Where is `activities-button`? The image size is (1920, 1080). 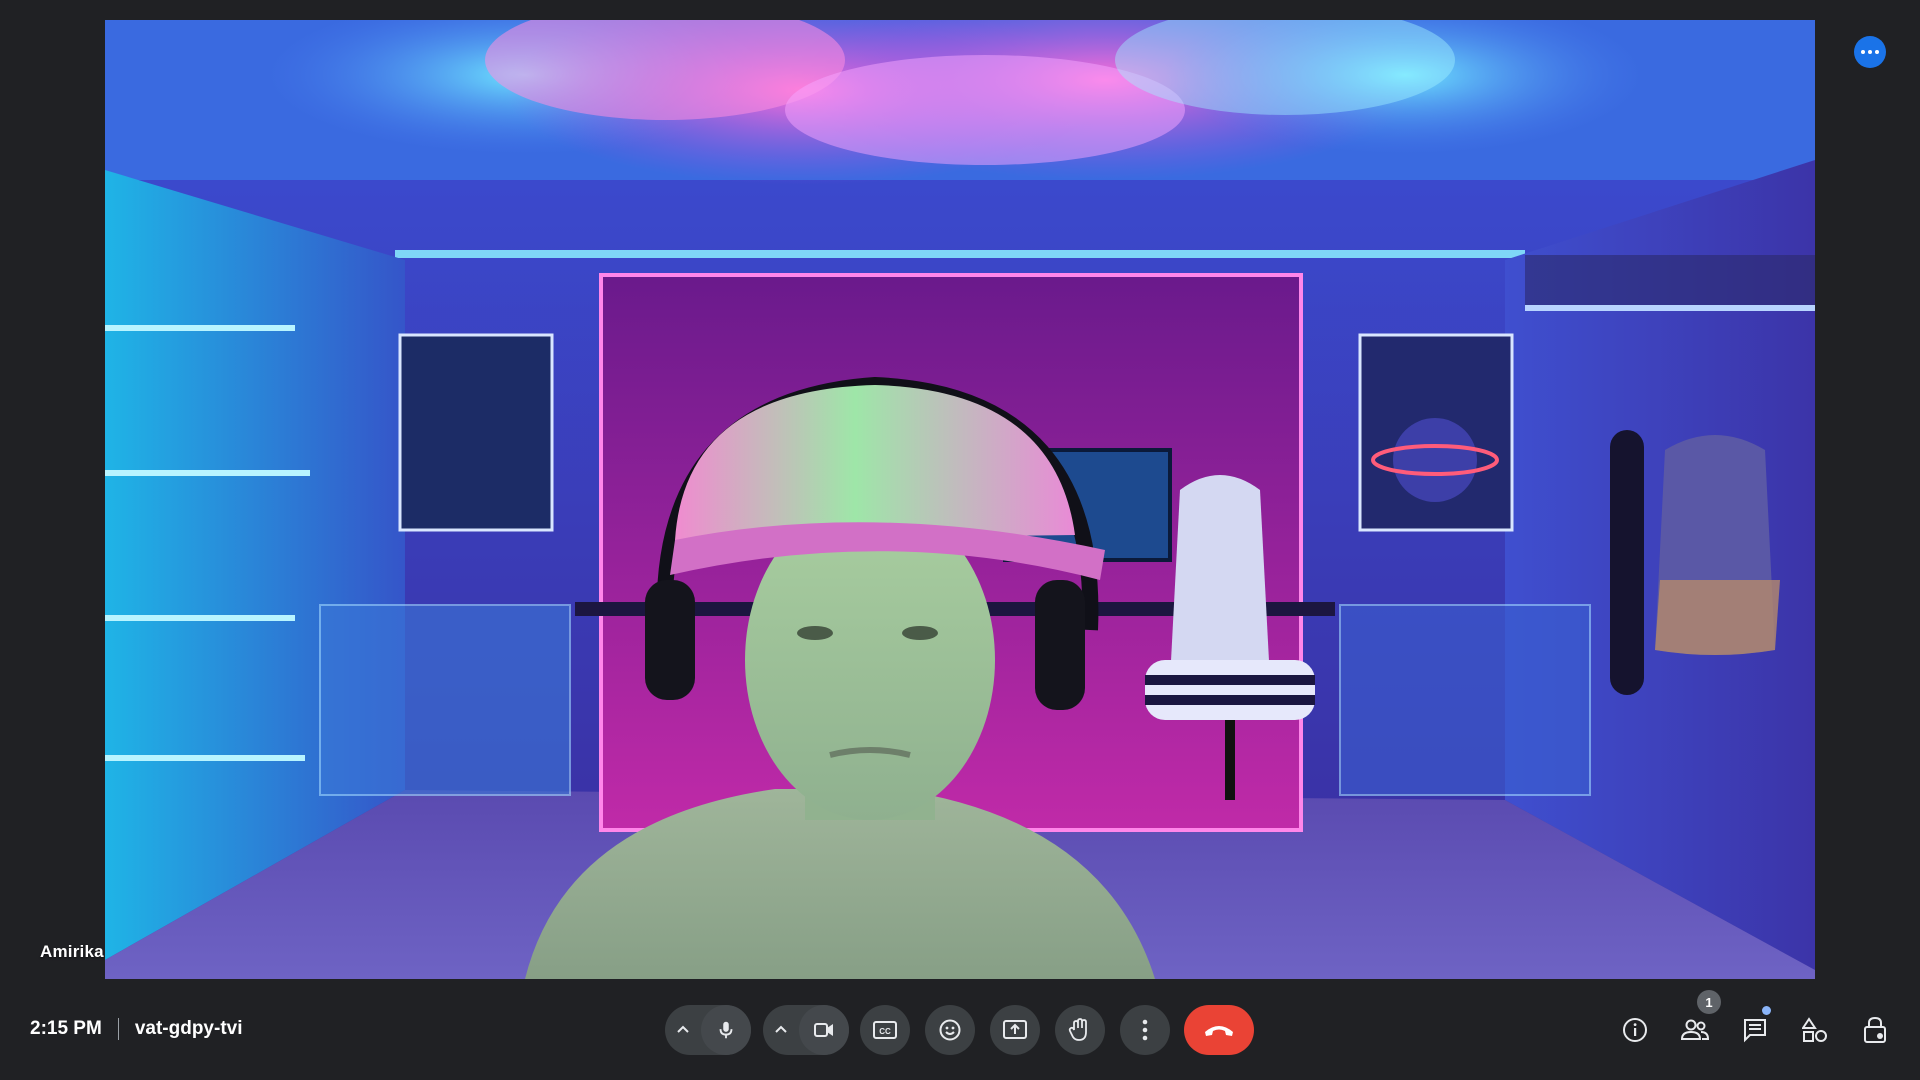
activities-button is located at coordinates (1815, 1030).